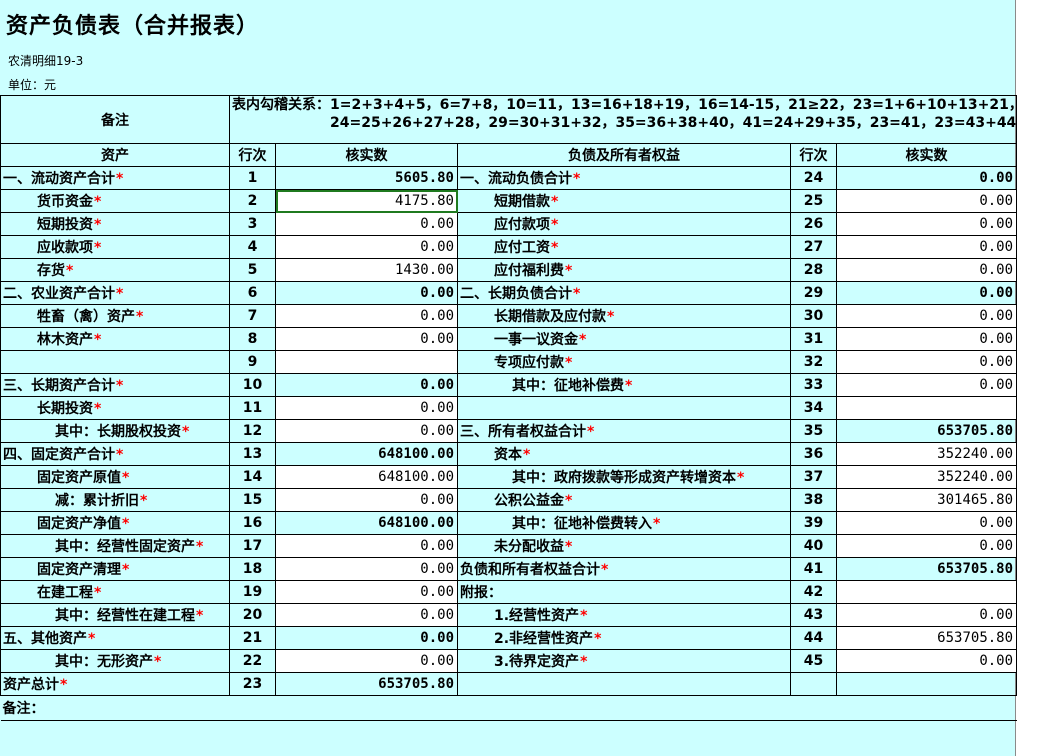 The height and width of the screenshot is (756, 1039). I want to click on left-line-number: 1, so click(252, 178).